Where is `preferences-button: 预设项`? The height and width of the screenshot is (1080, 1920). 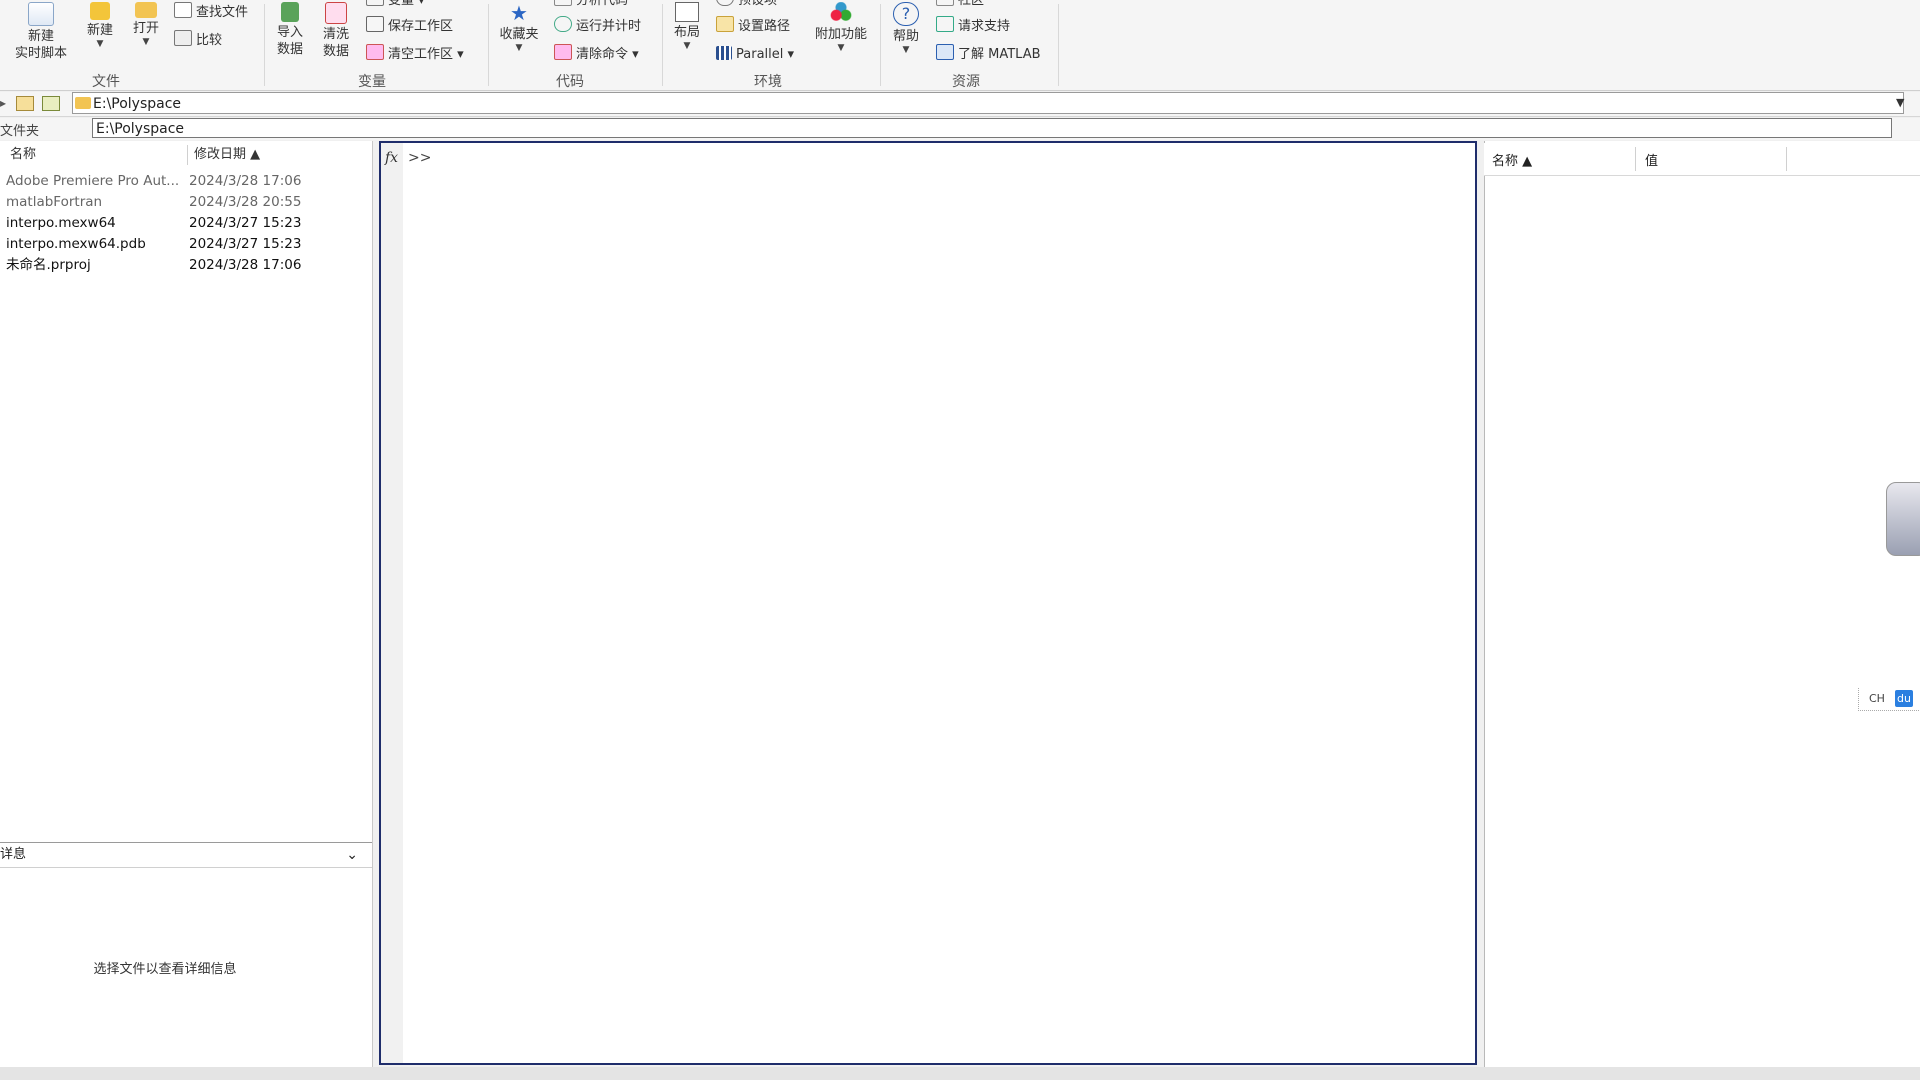 preferences-button: 预设项 is located at coordinates (746, 6).